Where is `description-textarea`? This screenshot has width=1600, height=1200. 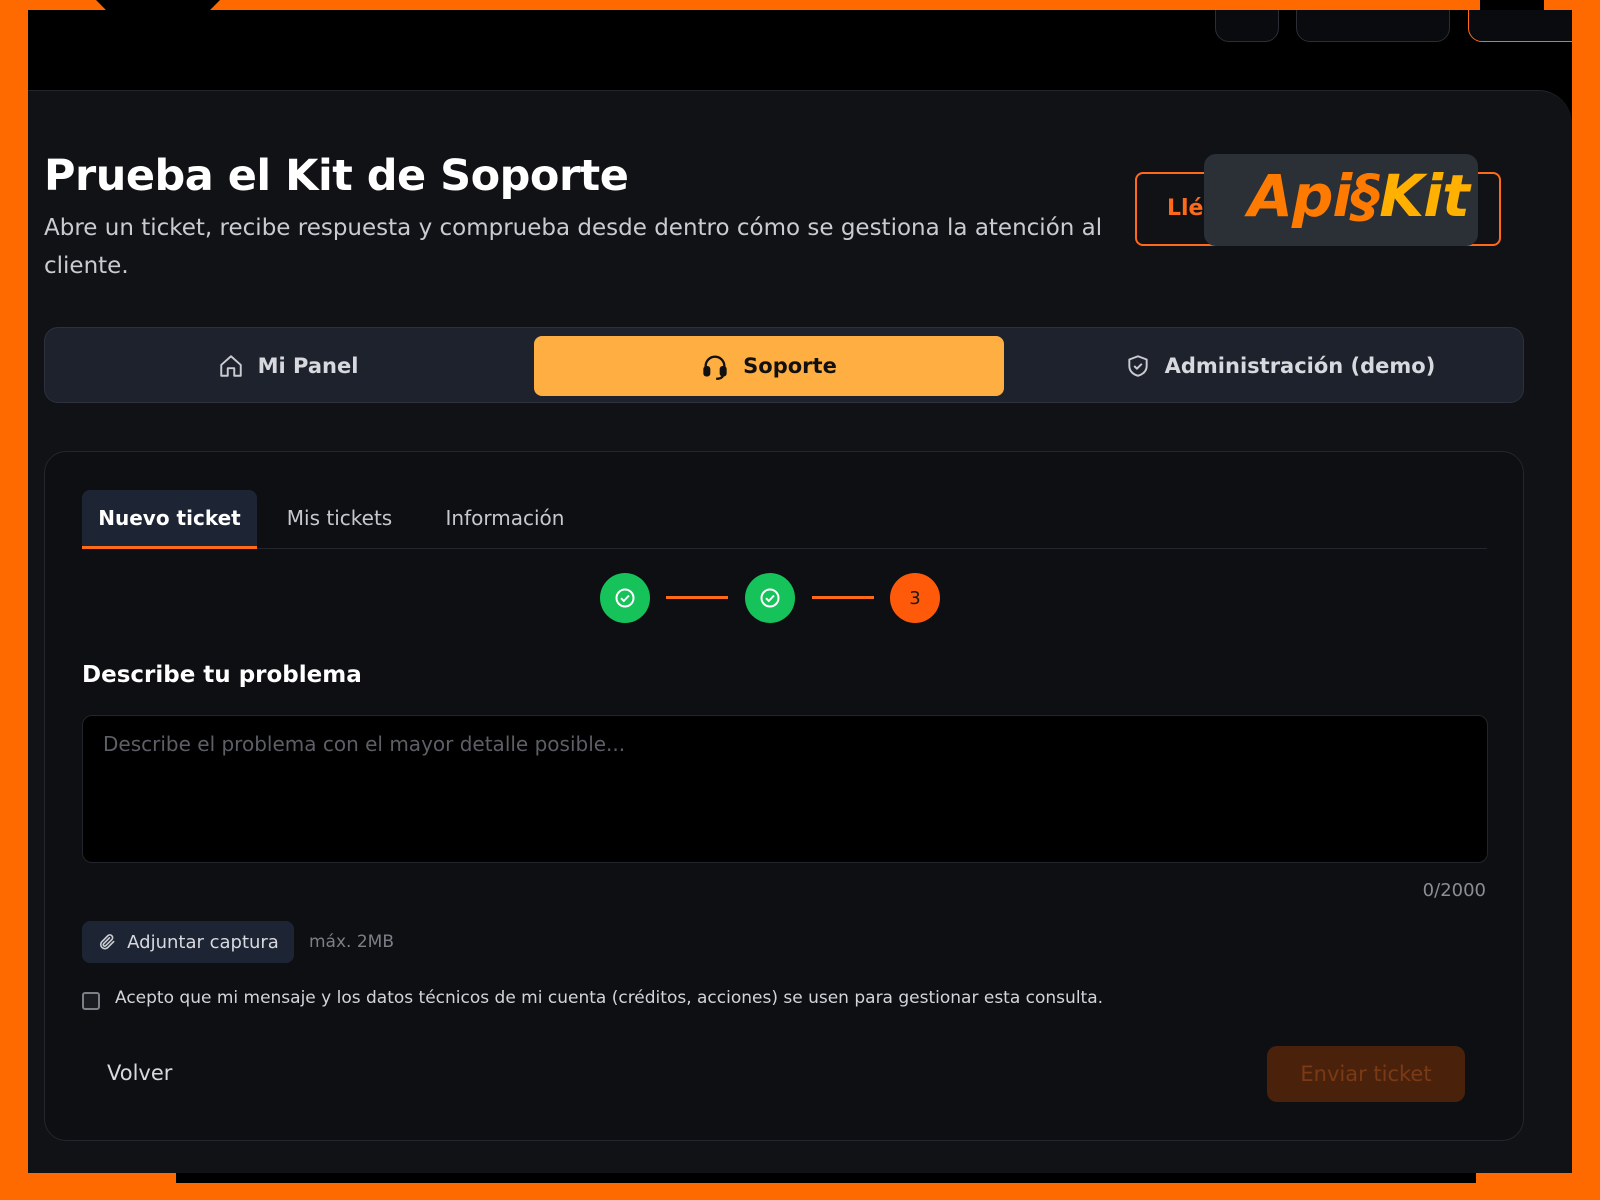
description-textarea is located at coordinates (785, 789).